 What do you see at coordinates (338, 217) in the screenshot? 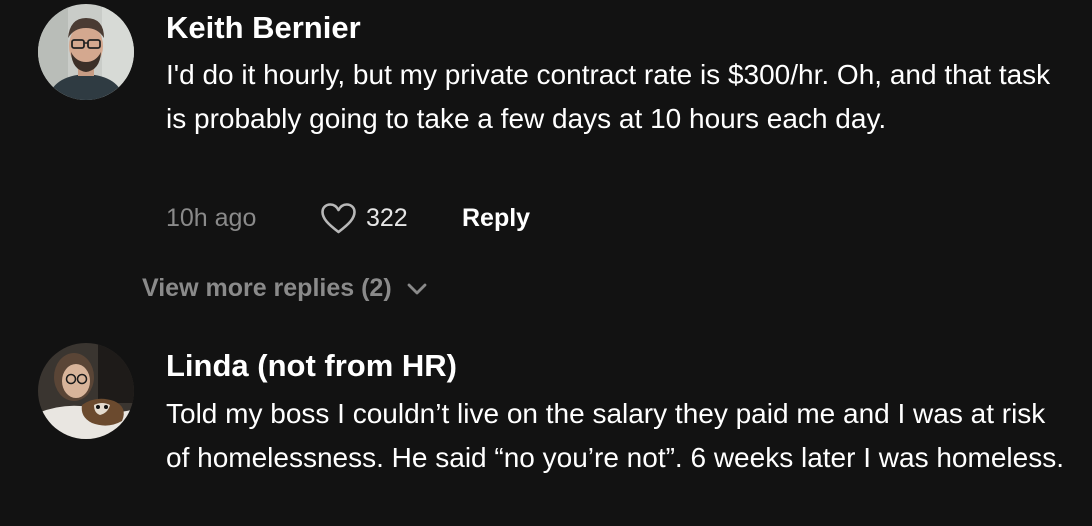
I see `heart-icon` at bounding box center [338, 217].